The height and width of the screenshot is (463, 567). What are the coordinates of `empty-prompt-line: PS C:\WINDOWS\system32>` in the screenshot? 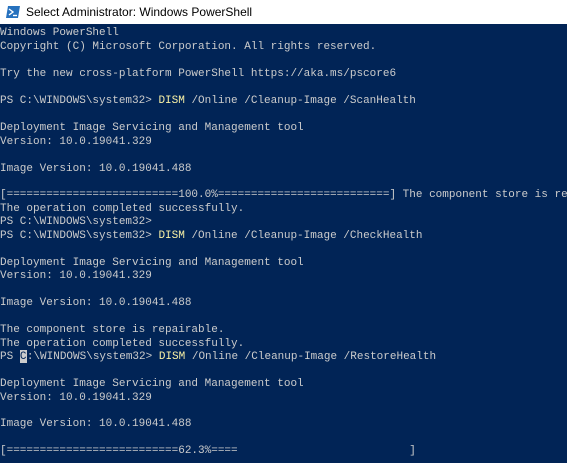 It's located at (76, 222).